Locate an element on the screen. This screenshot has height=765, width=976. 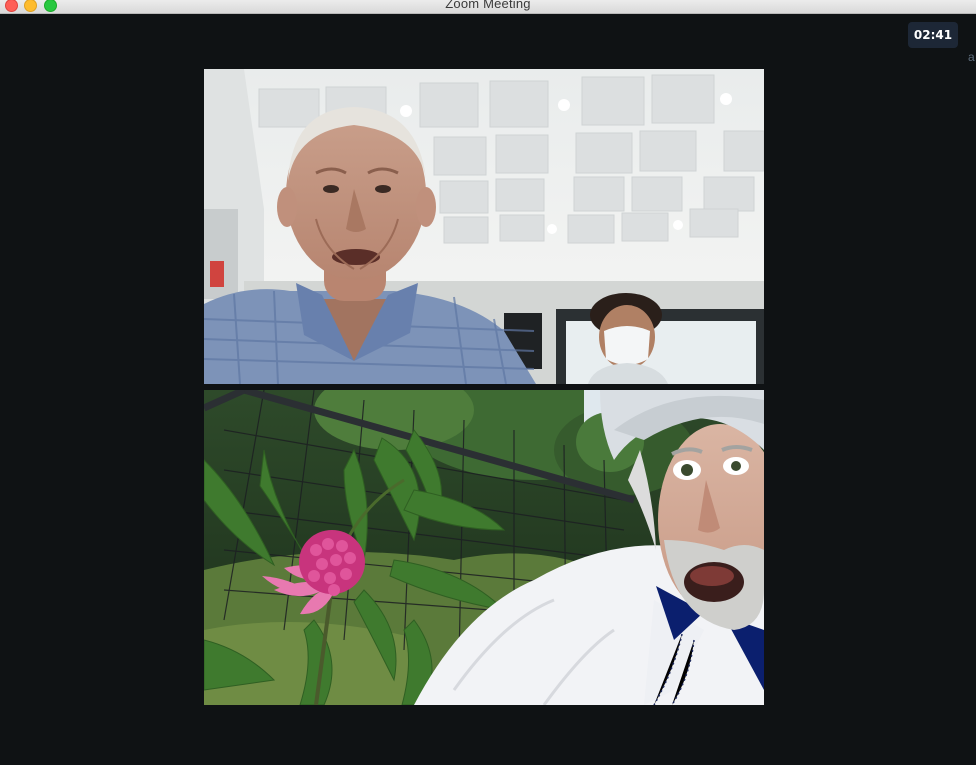
window-title: Zoom Meeting is located at coordinates (488, 5).